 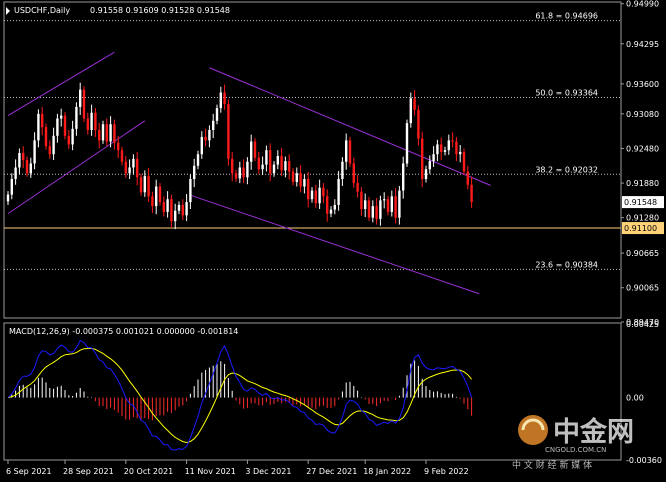 What do you see at coordinates (640, 202) in the screenshot?
I see `current-price-label: 0.91548` at bounding box center [640, 202].